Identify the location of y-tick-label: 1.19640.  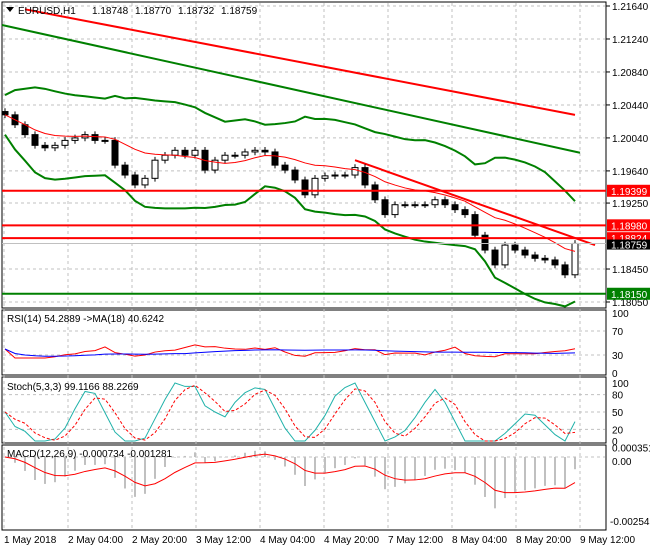
(630, 172).